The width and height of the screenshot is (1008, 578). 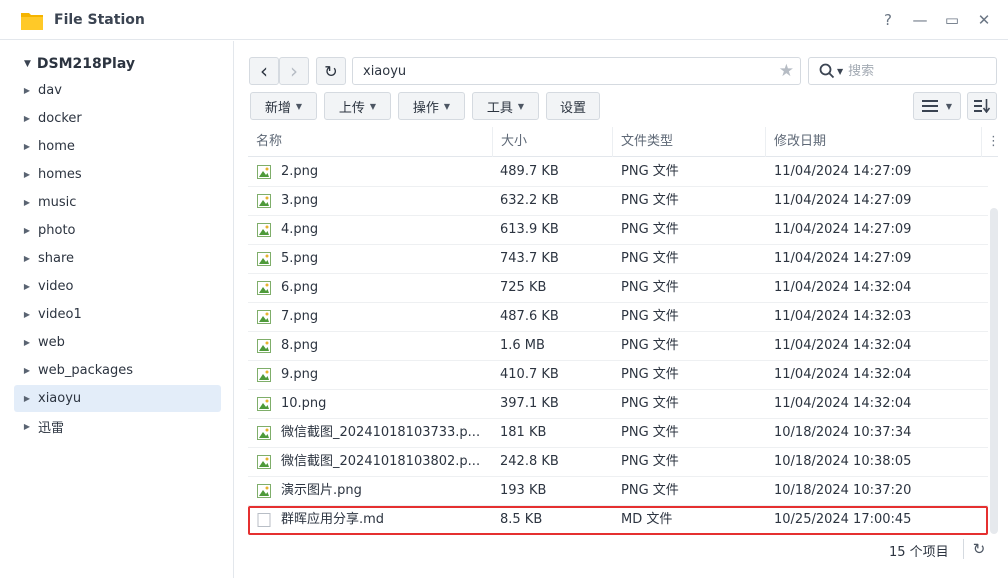 What do you see at coordinates (874, 142) in the screenshot?
I see `column-date: 修改日期` at bounding box center [874, 142].